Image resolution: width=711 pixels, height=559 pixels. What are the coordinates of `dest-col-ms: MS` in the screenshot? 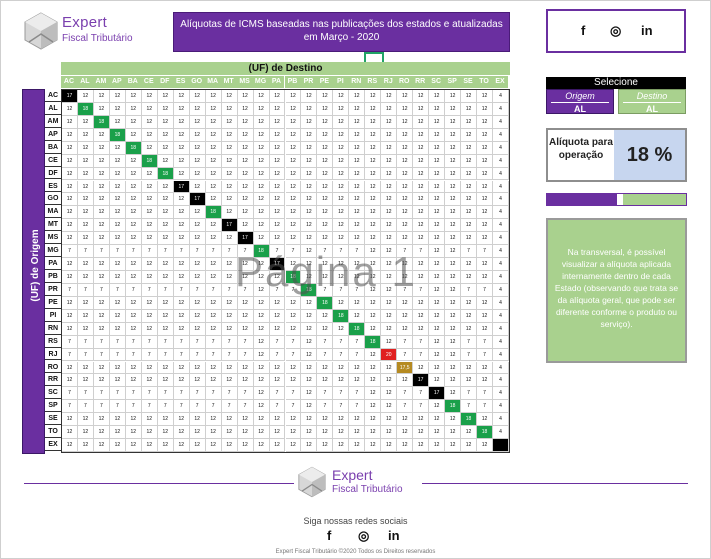 It's located at (244, 82).